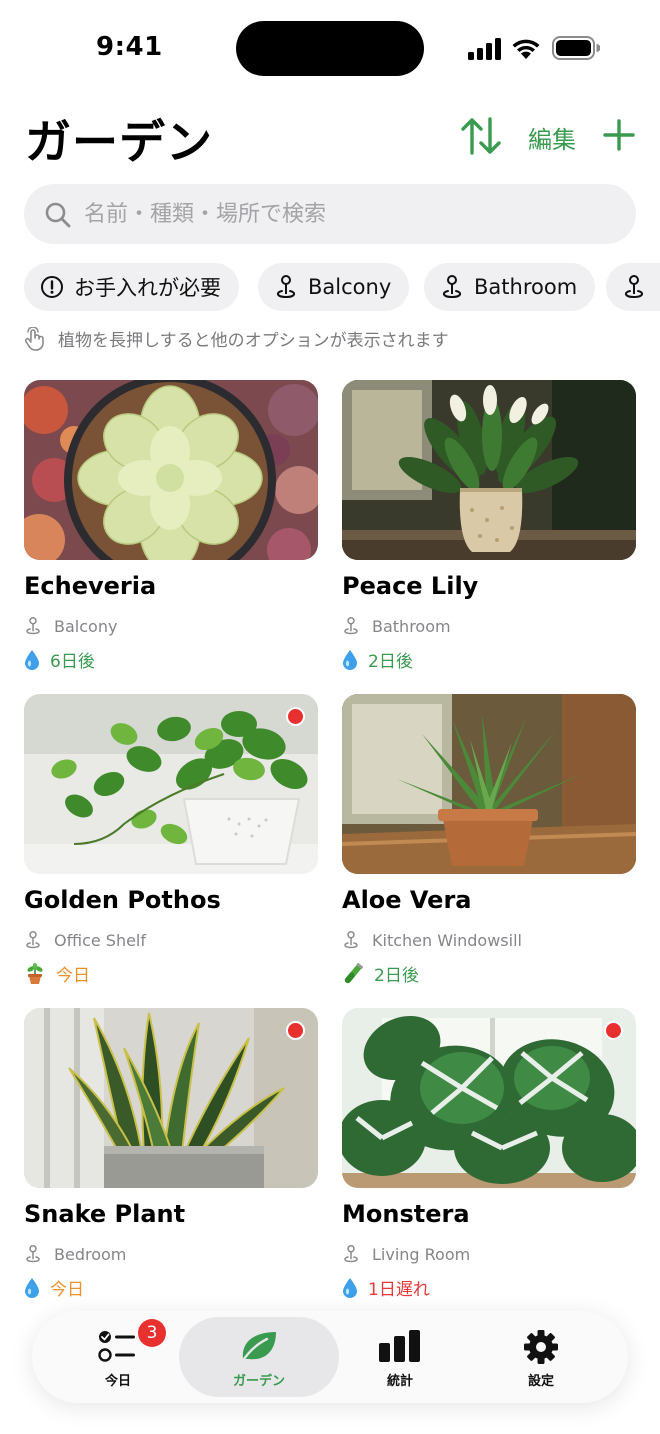  Describe the element at coordinates (353, 972) in the screenshot. I see `fertilizer-tube-icon` at that location.